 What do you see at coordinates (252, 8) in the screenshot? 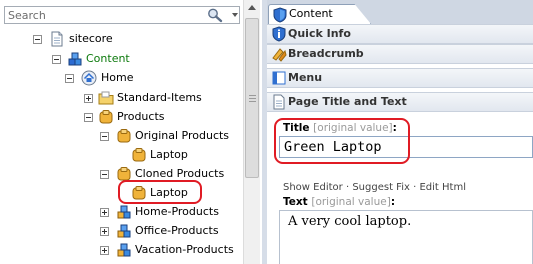
I see `scroll-up-arrow-icon` at bounding box center [252, 8].